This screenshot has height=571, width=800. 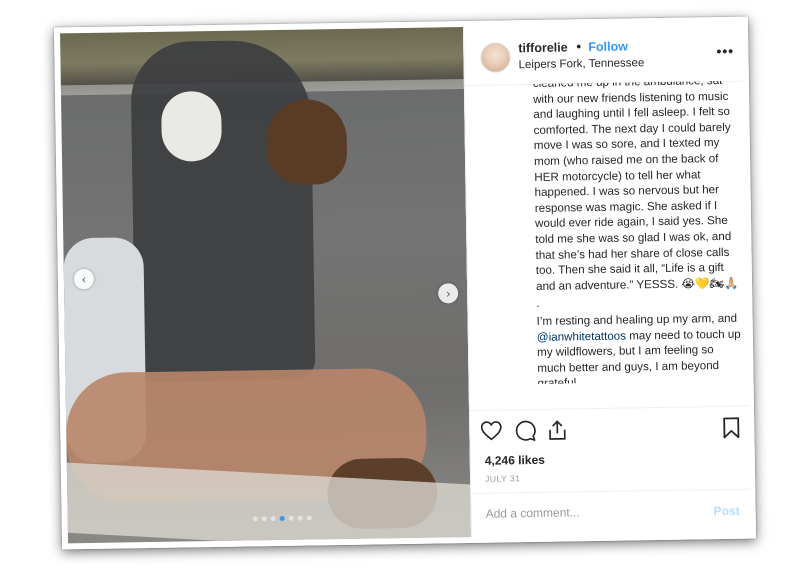 What do you see at coordinates (608, 46) in the screenshot?
I see `follow-button: Follow` at bounding box center [608, 46].